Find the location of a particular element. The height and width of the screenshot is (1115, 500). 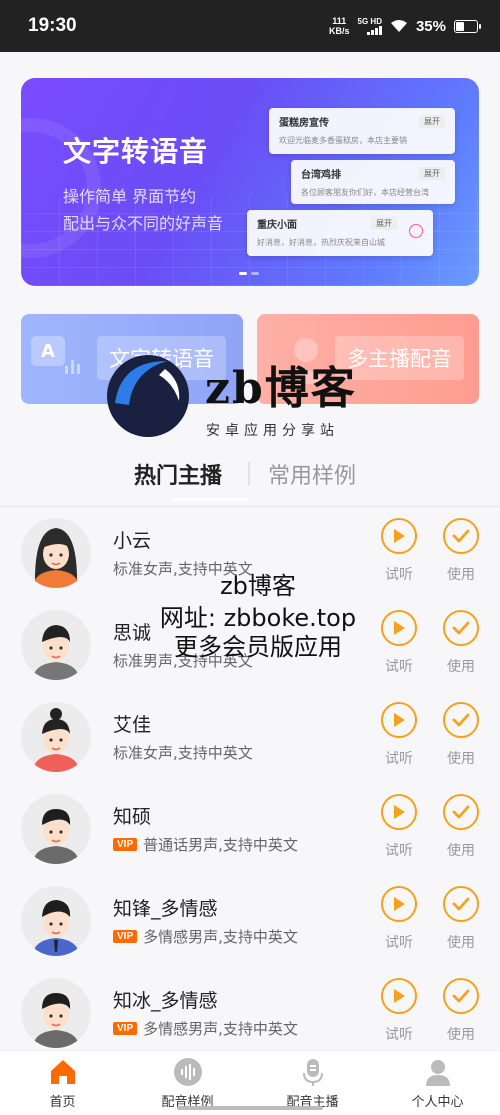

network-speed: 111 KB/s is located at coordinates (339, 26).